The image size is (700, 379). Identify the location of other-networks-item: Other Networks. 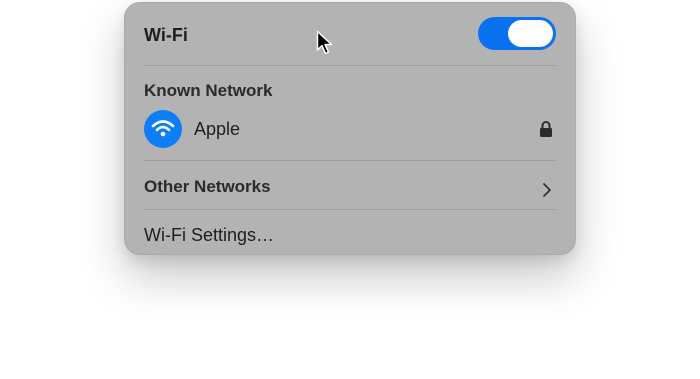
(350, 187).